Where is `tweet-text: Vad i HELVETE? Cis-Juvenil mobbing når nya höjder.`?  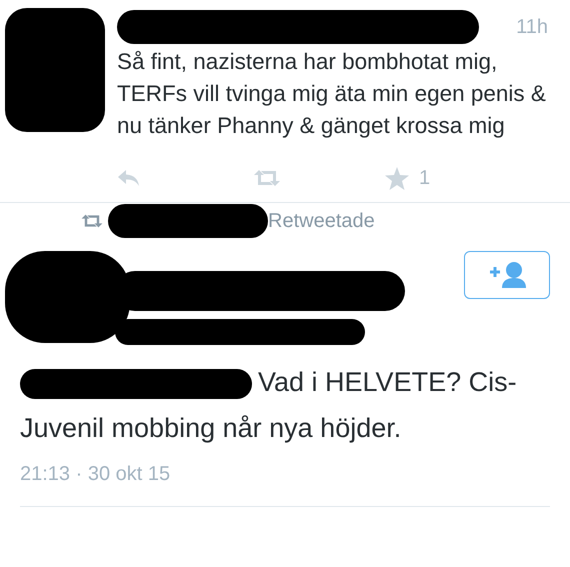
tweet-text: Vad i HELVETE? Cis-Juvenil mobbing når nya höjder. is located at coordinates (269, 405).